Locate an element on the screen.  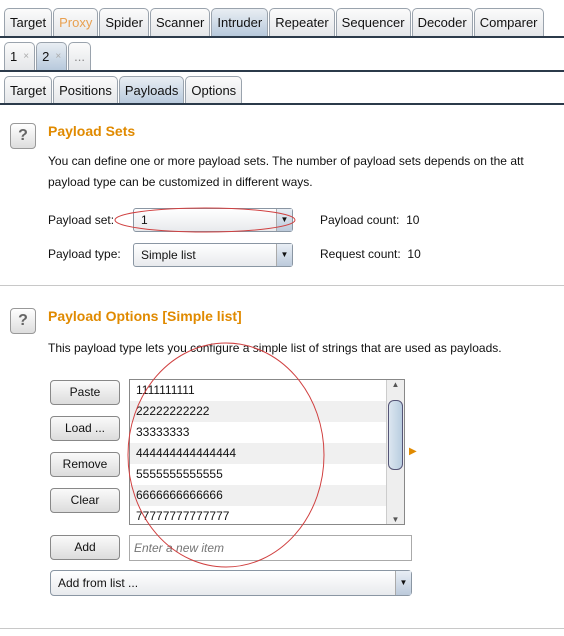
list-item: 22222222222 is located at coordinates (267, 411).